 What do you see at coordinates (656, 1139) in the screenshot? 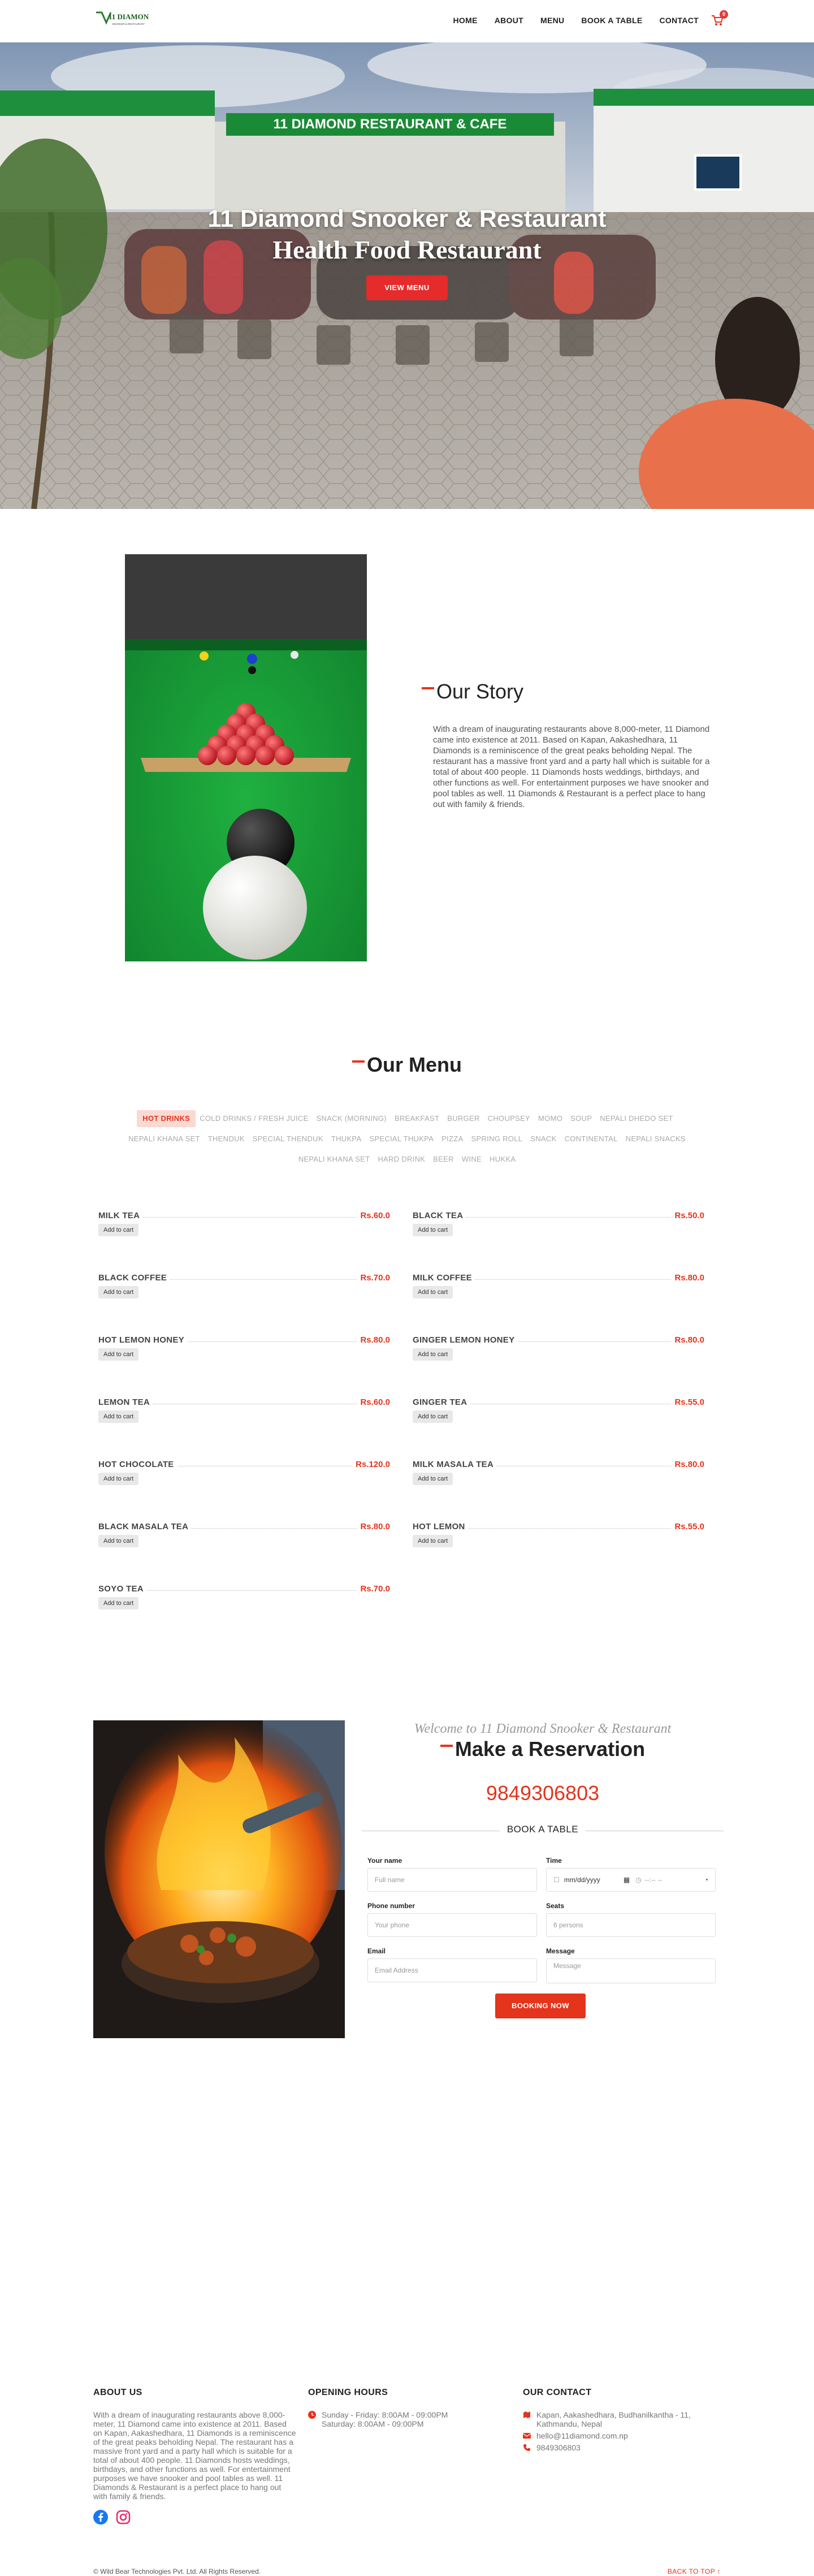
I see `menu-tab: NEPALI SNACKS` at bounding box center [656, 1139].